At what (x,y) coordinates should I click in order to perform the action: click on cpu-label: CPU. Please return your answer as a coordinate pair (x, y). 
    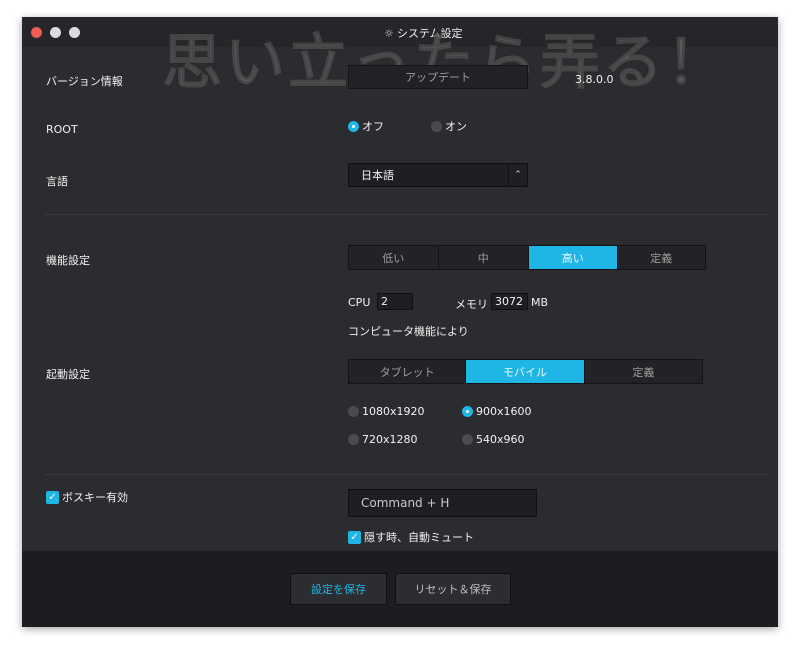
    Looking at the image, I should click on (359, 302).